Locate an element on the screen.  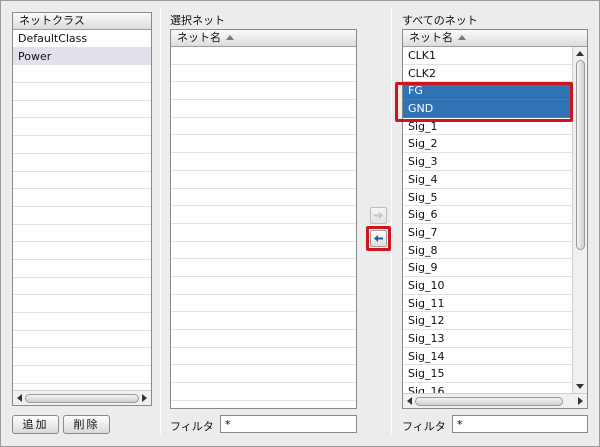
list-item: Sig_9 is located at coordinates (487, 268).